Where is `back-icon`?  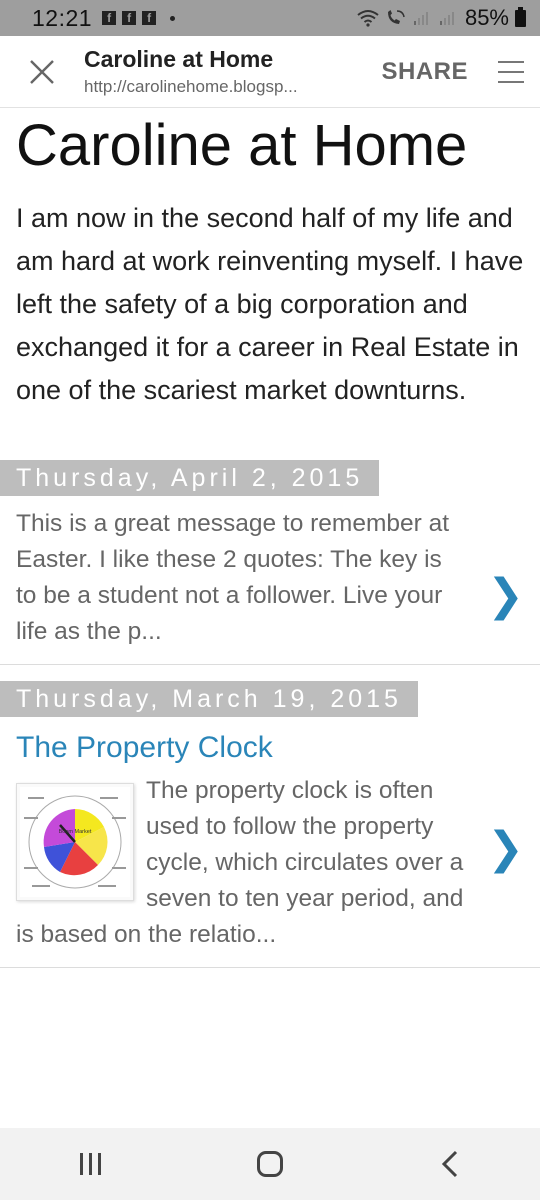
back-icon is located at coordinates (449, 1164).